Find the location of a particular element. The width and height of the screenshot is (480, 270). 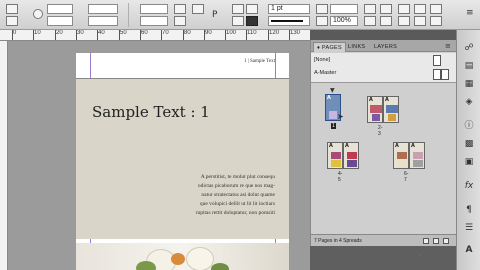

x-field is located at coordinates (60, 9).